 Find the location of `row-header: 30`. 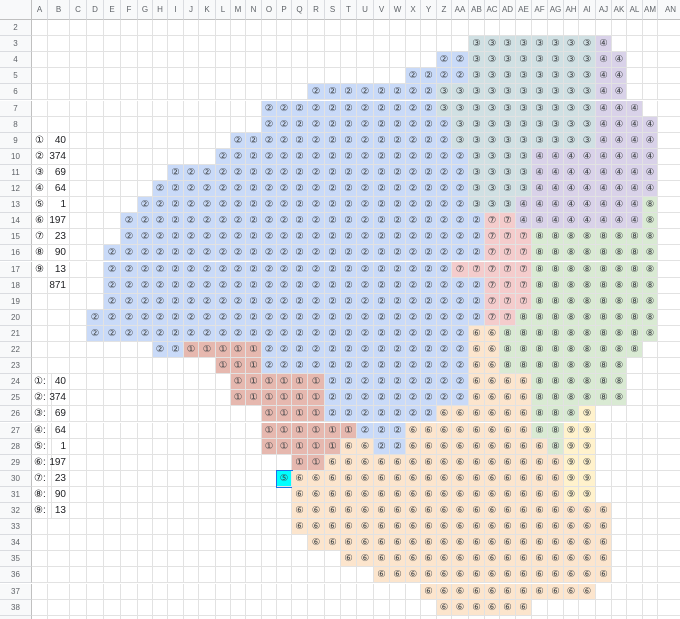

row-header: 30 is located at coordinates (16, 478).